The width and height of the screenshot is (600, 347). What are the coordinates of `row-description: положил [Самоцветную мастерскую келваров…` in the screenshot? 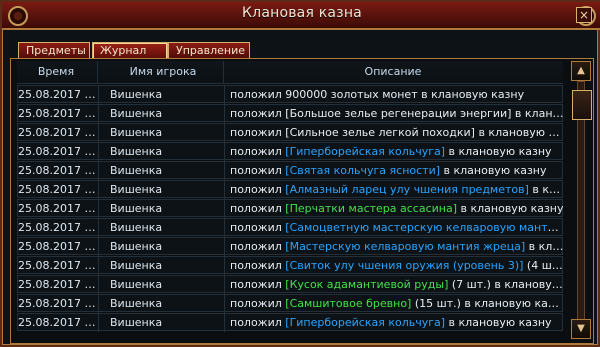 It's located at (393, 228).